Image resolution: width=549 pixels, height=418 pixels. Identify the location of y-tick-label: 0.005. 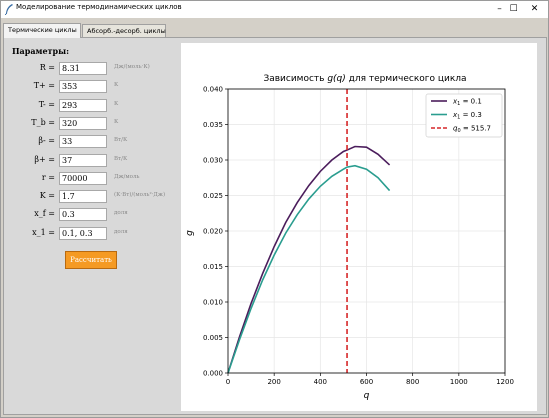
(213, 338).